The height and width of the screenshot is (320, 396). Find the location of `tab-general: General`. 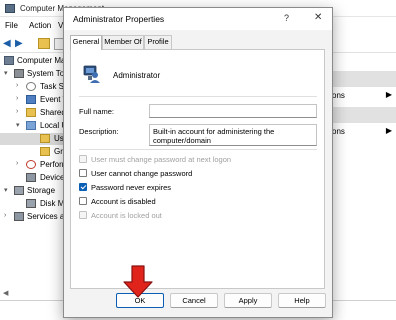

tab-general: General is located at coordinates (86, 42).